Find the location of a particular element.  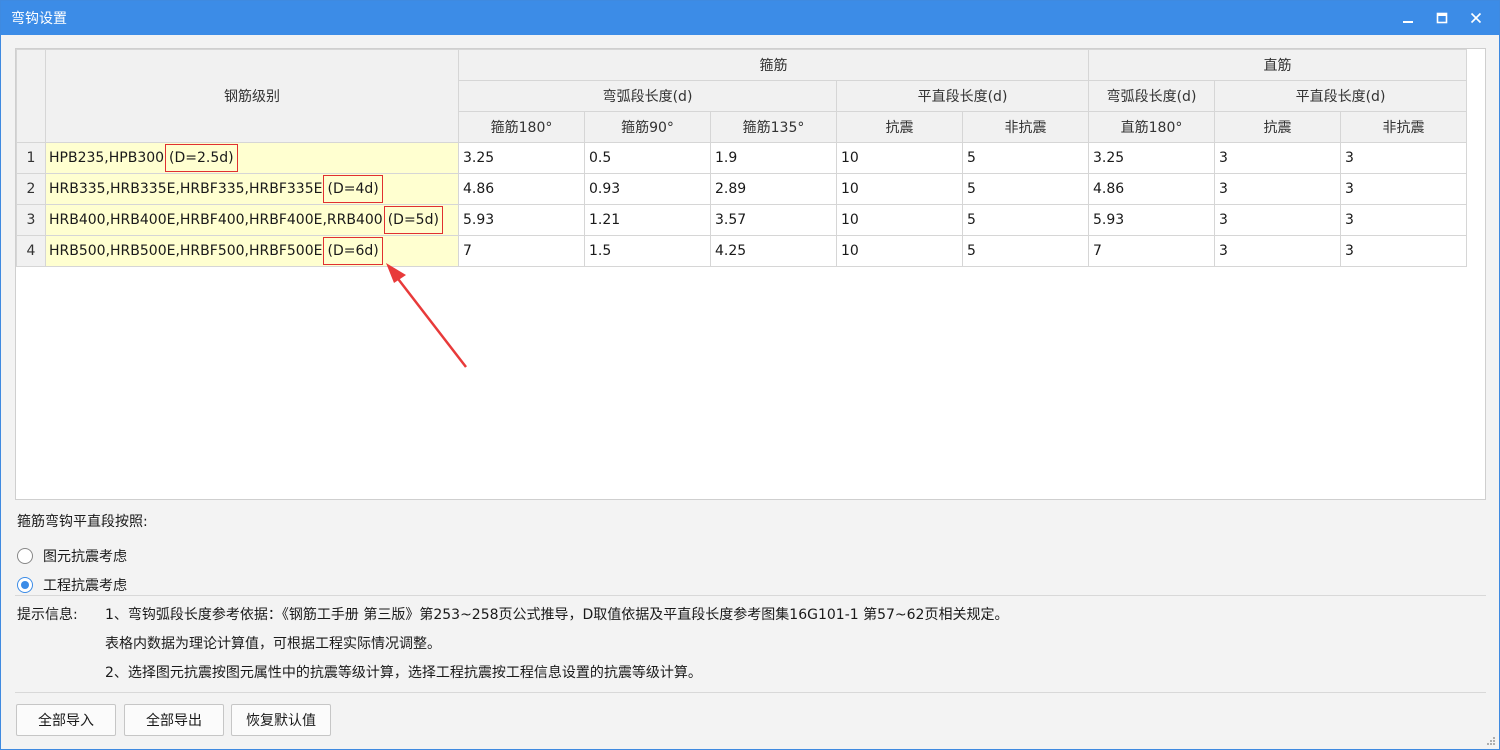

value-cell: 0.93 is located at coordinates (647, 189).